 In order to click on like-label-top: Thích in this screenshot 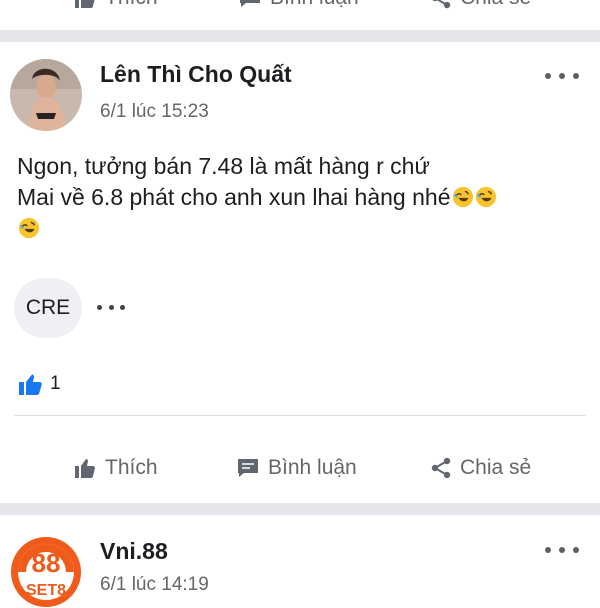, I will do `click(131, 5)`.